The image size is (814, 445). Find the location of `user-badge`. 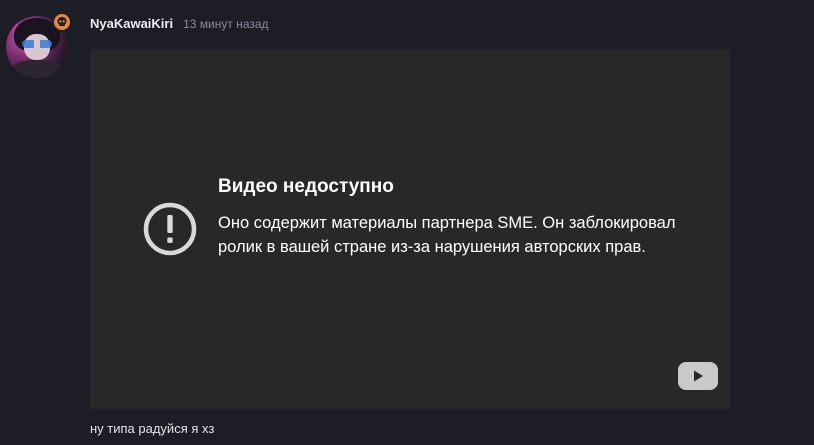

user-badge is located at coordinates (62, 22).